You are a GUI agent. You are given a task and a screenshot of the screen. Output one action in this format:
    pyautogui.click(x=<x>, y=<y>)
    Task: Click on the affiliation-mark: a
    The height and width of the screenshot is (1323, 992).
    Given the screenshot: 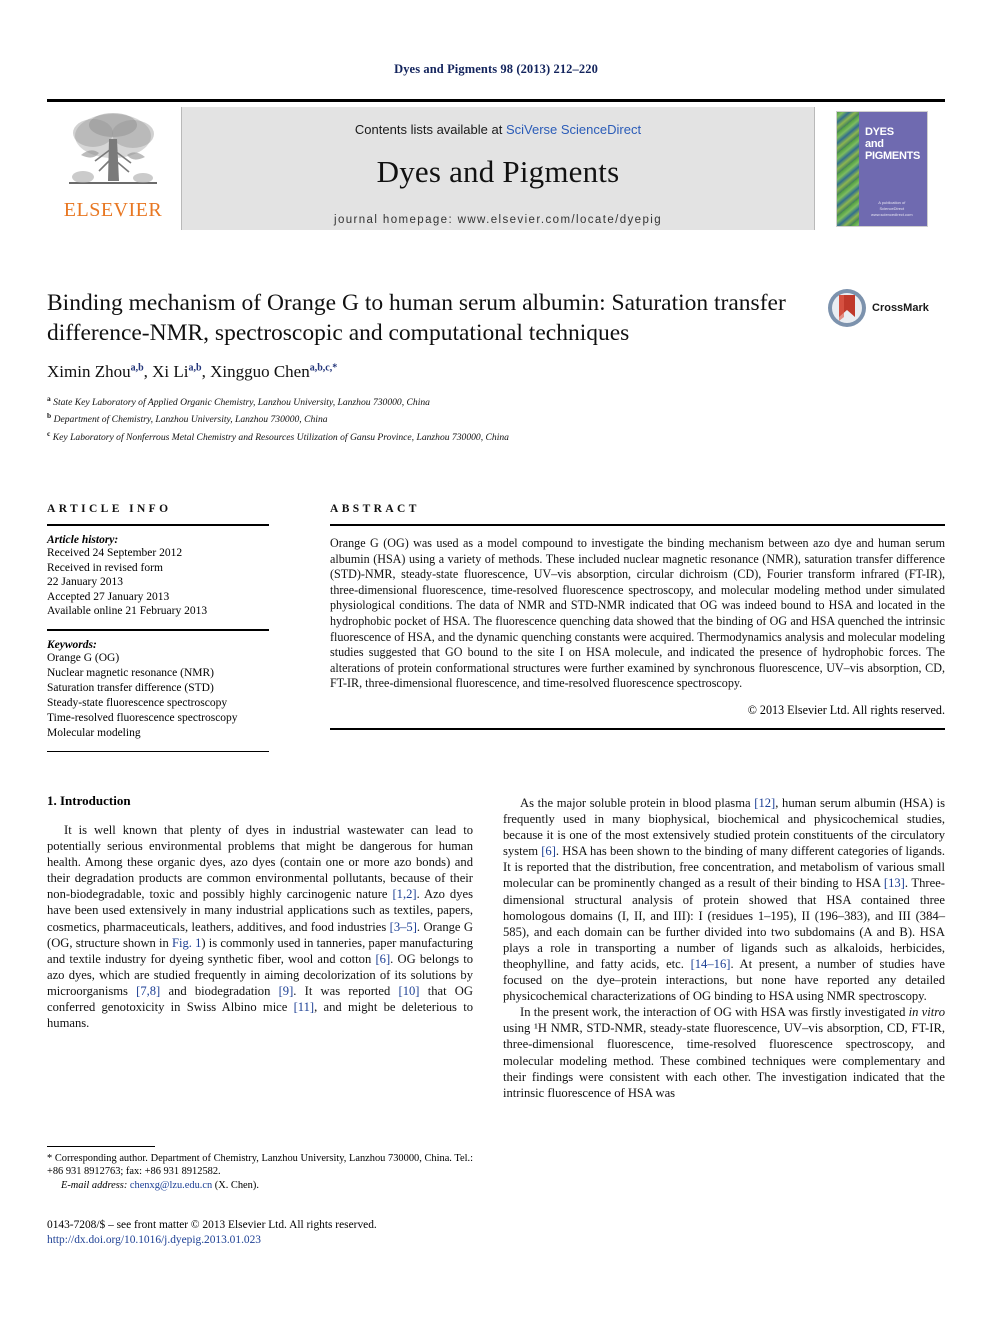 What is the action you would take?
    pyautogui.click(x=49, y=398)
    